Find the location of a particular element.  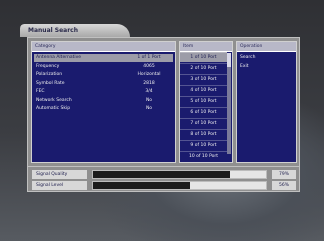

category-row-label: Antenna Alternative is located at coordinates (59, 57).